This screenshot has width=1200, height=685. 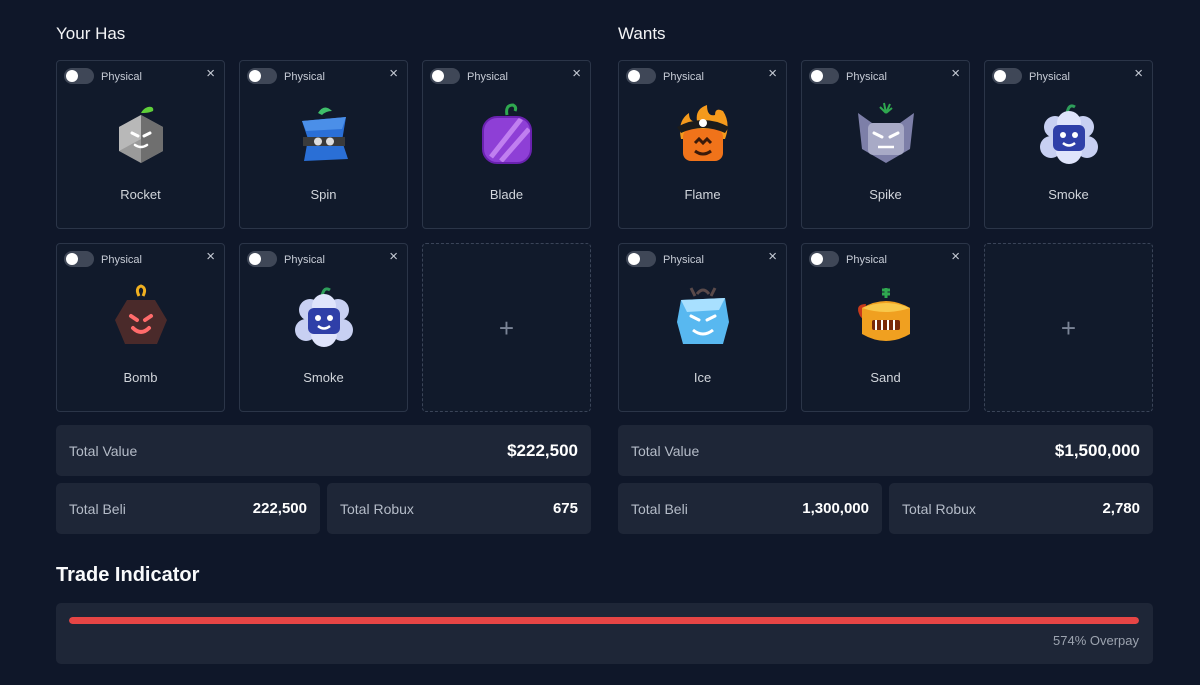 I want to click on total-robux-panel: Total Robux 675, so click(x=459, y=508).